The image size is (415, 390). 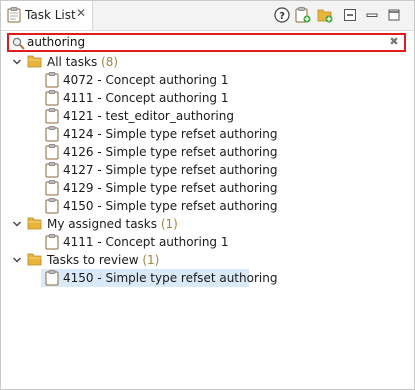 I want to click on tree-item-task-selected: 4150 - Simple type refset authoring, so click(x=159, y=278).